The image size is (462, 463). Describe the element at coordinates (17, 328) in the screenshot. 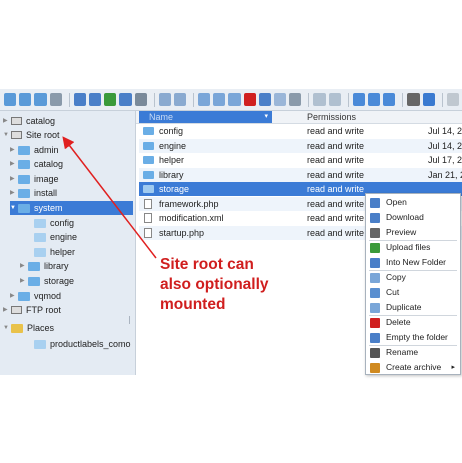

I see `places-icon` at that location.